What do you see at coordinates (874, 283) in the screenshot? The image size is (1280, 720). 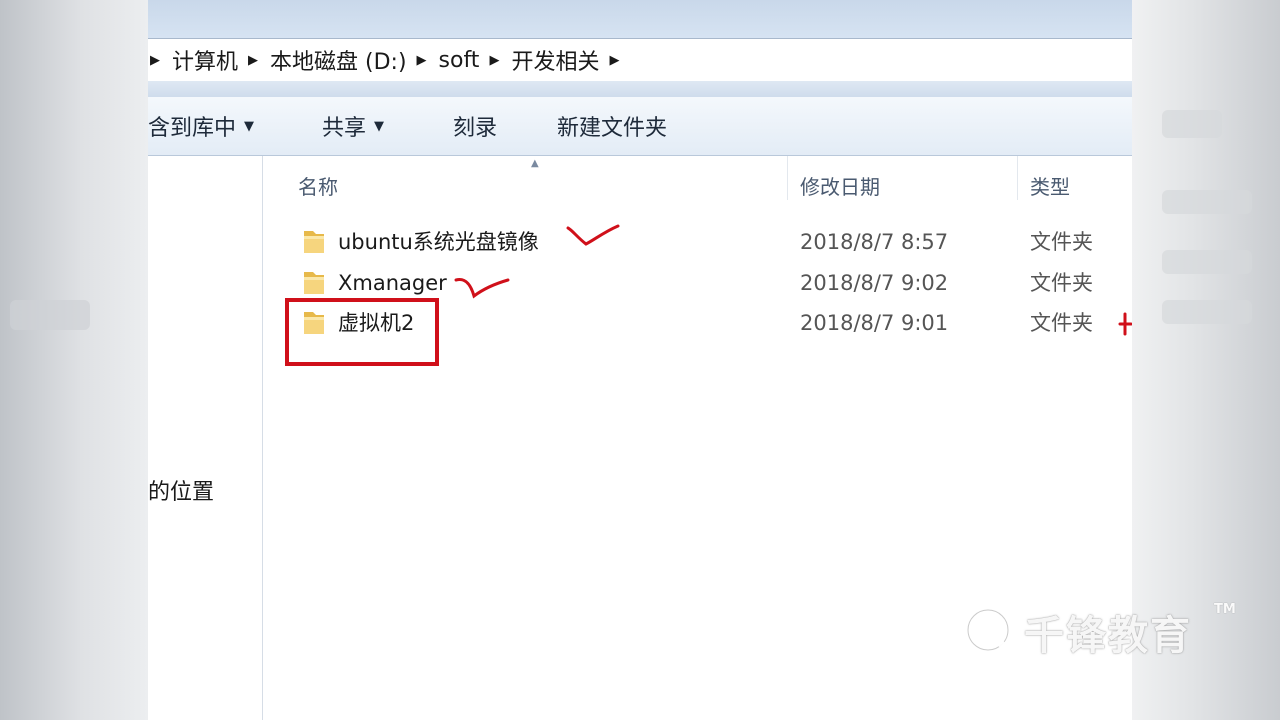 I see `file-date: 2018/8/7 9:02` at bounding box center [874, 283].